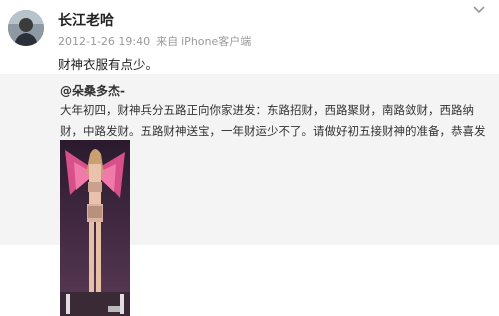 Image resolution: width=499 pixels, height=316 pixels. What do you see at coordinates (108, 64) in the screenshot?
I see `post-content: 财神衣服有点少。` at bounding box center [108, 64].